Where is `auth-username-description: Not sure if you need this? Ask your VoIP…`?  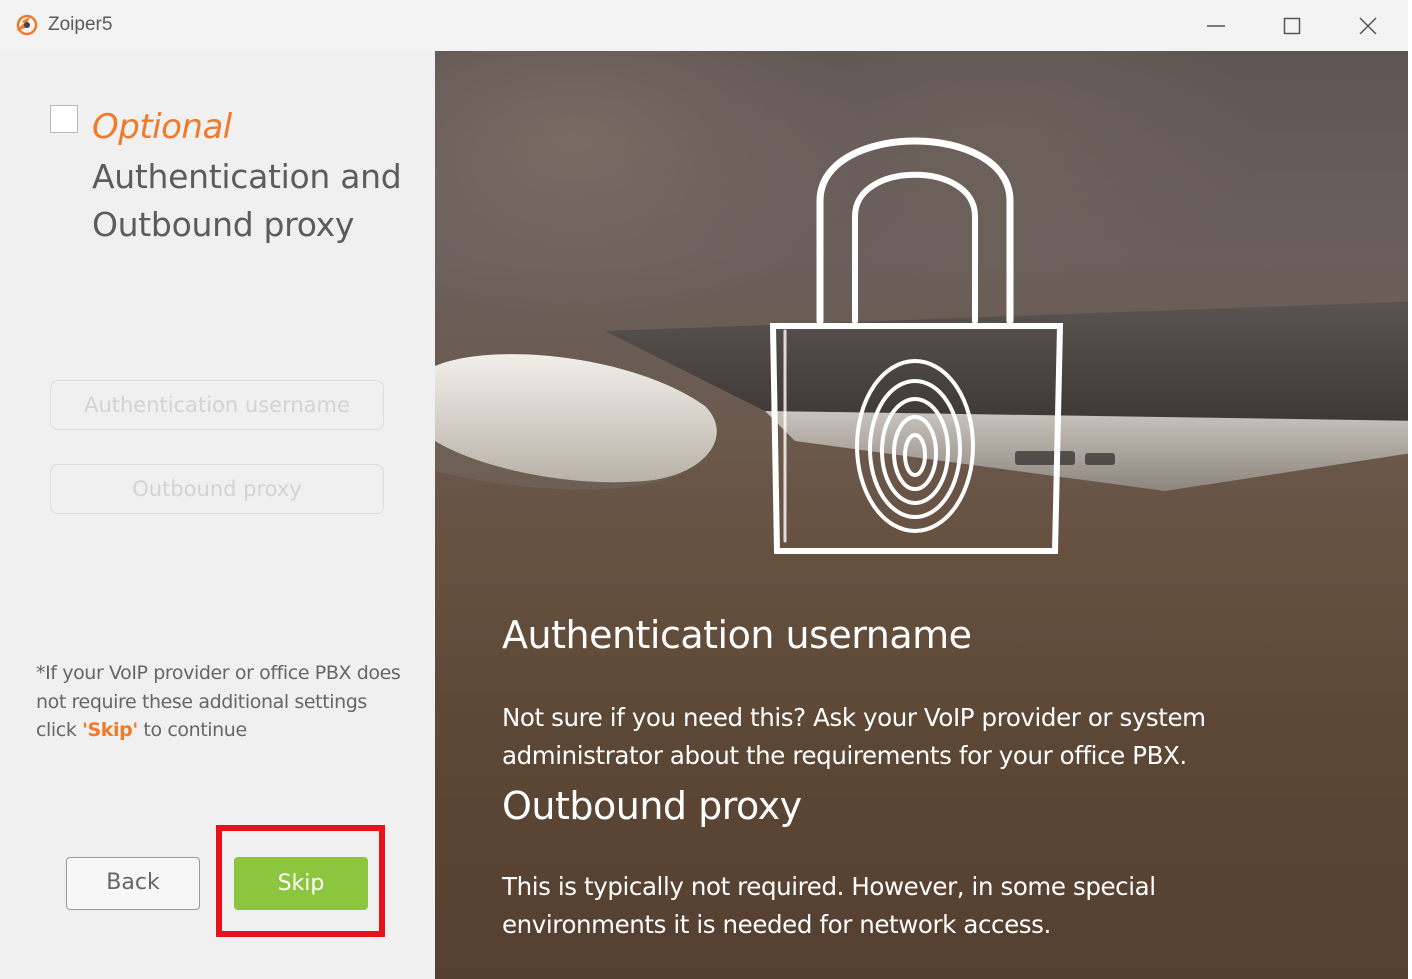 auth-username-description: Not sure if you need this? Ask your VoIP… is located at coordinates (882, 737).